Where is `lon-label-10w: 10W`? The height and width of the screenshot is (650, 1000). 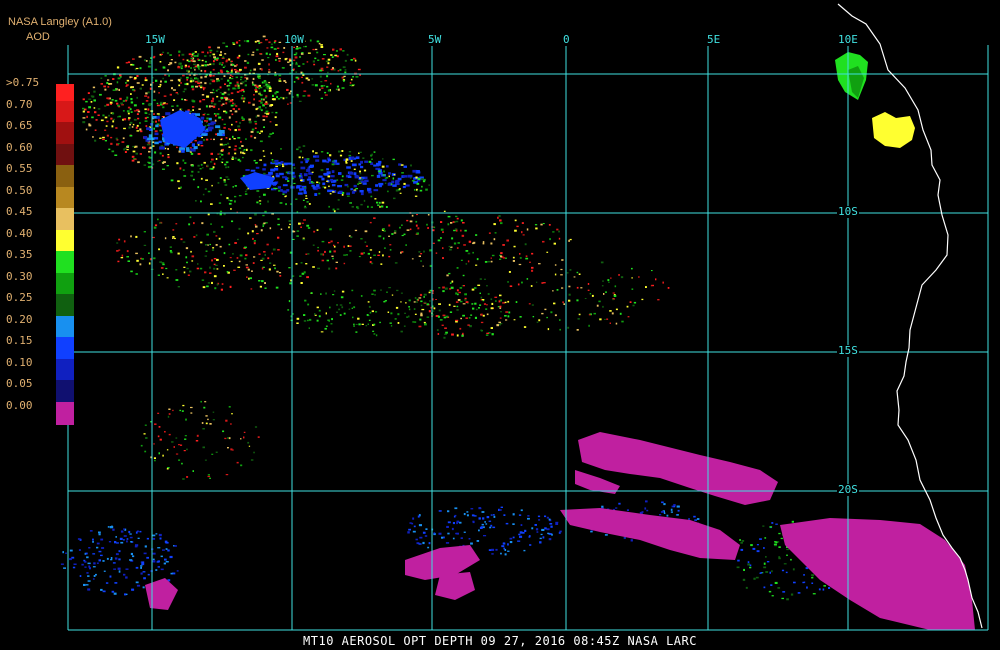
lon-label-10w: 10W is located at coordinates (294, 39).